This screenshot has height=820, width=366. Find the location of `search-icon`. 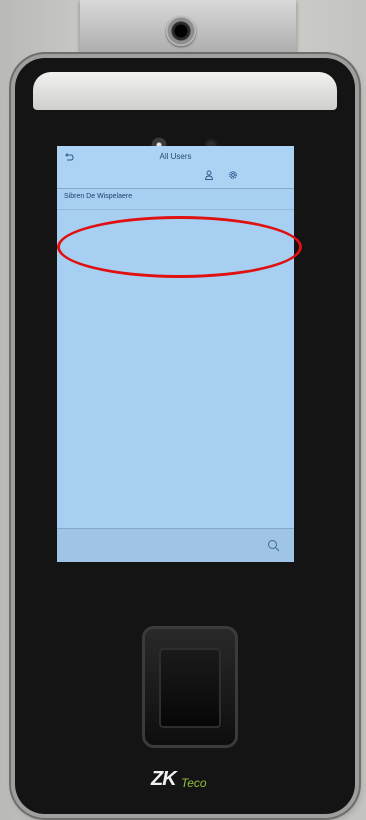

search-icon is located at coordinates (273, 545).